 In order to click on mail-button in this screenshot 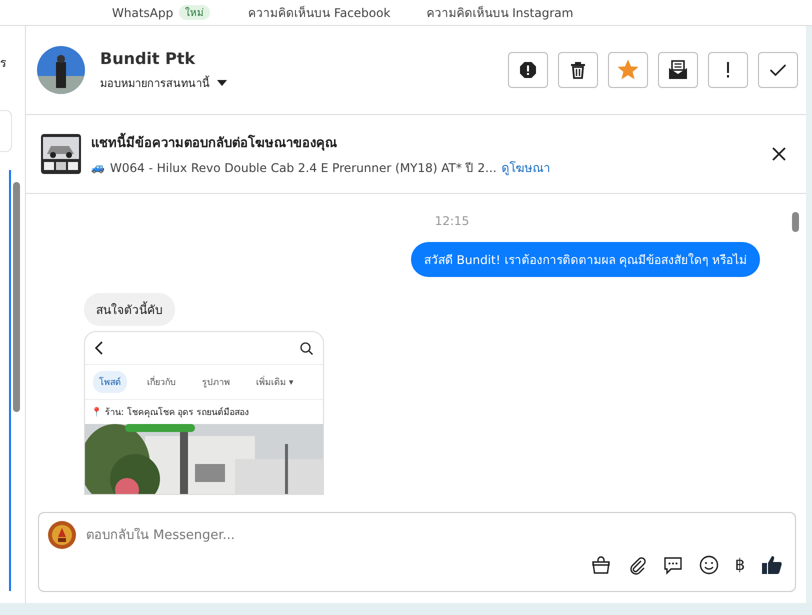, I will do `click(678, 70)`.